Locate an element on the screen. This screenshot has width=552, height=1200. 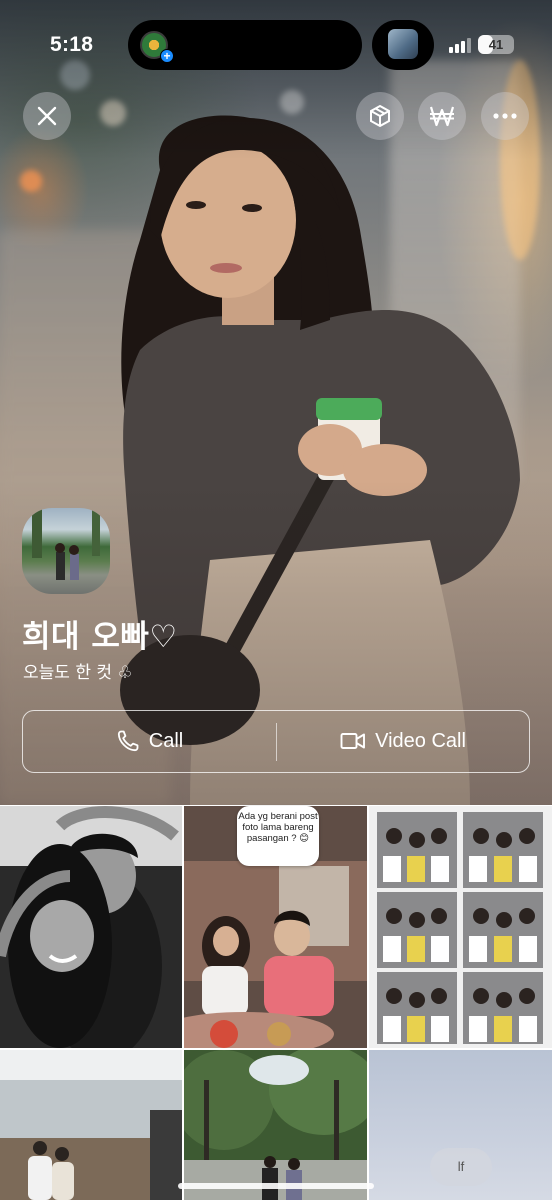
floating-pill-button: lf is located at coordinates (461, 1167).